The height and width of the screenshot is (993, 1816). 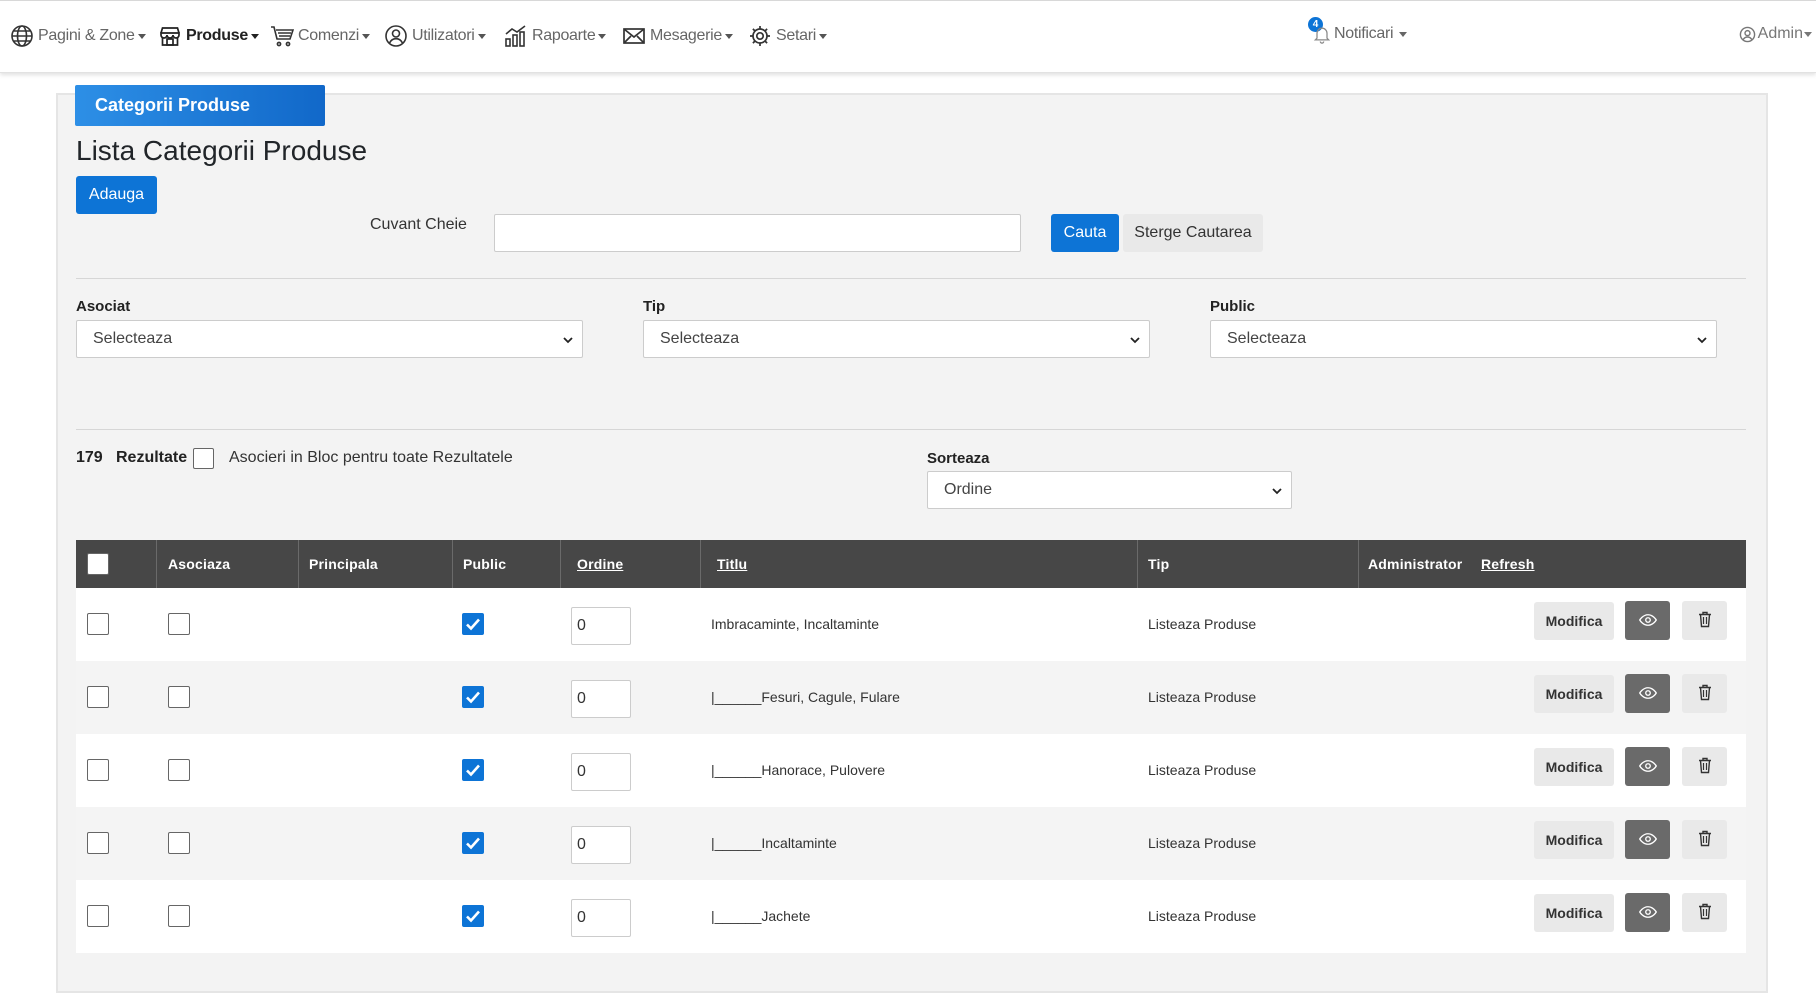 I want to click on envelope-icon, so click(x=634, y=36).